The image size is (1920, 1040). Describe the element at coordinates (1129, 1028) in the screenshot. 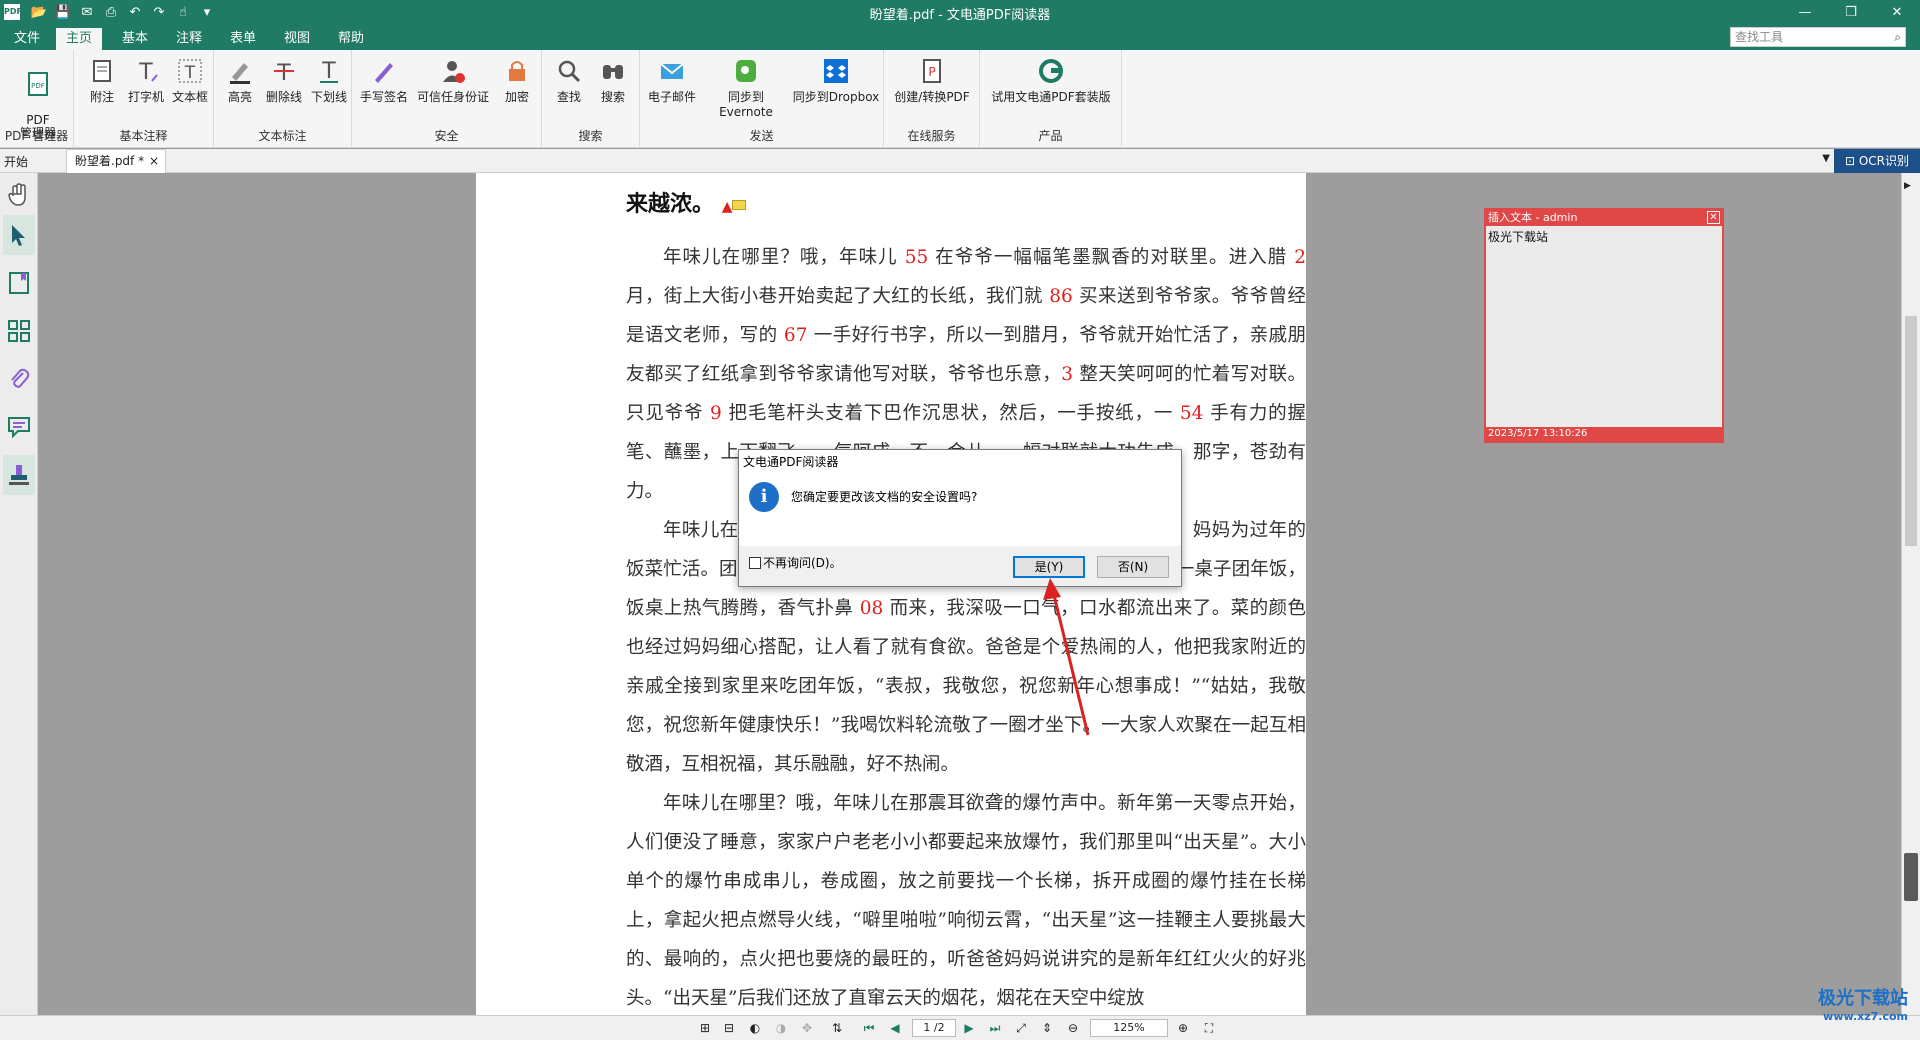

I see `zoom-select: 125%` at that location.